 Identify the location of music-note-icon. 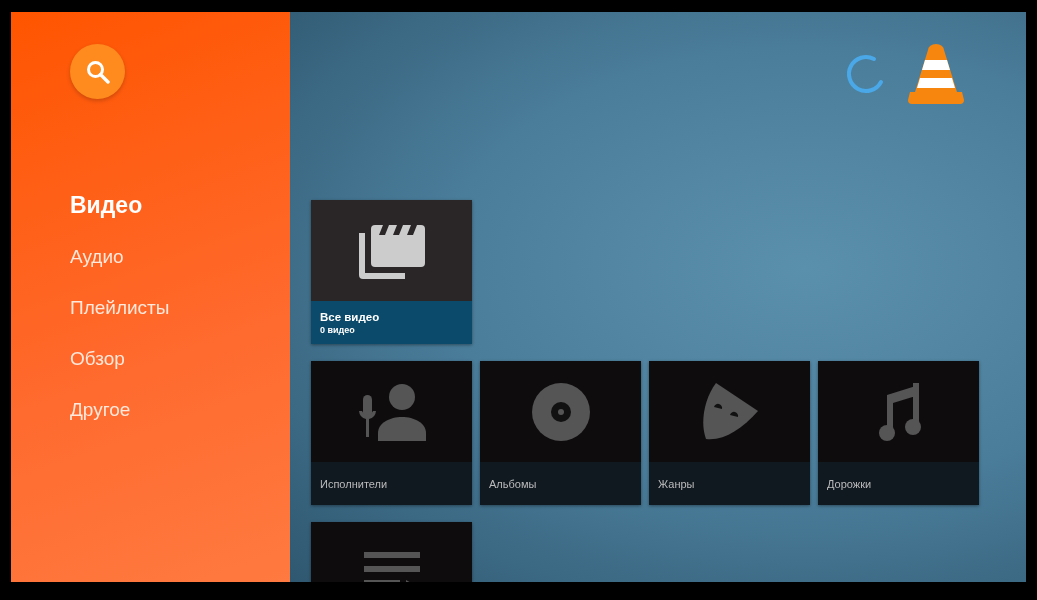
(898, 411).